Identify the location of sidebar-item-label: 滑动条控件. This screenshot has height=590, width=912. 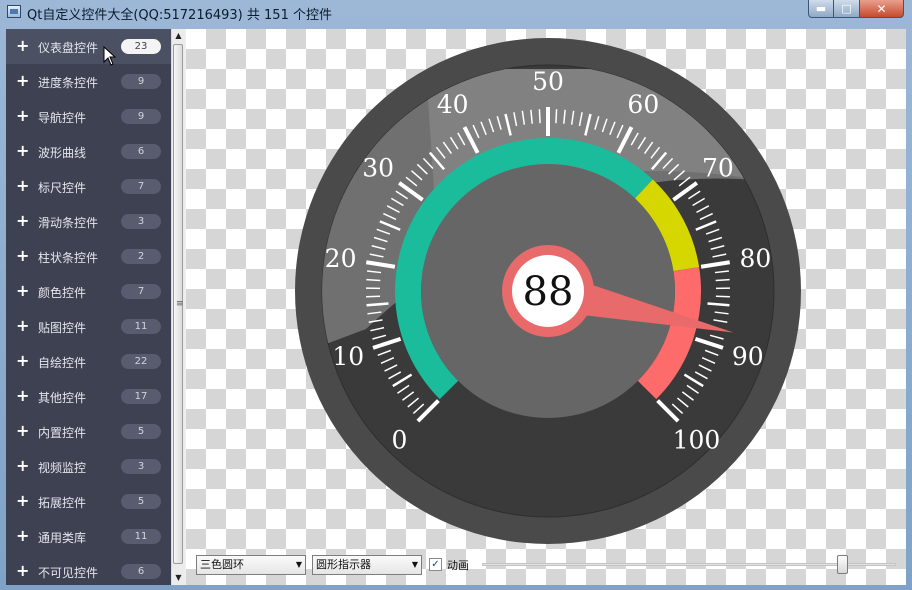
(68, 223).